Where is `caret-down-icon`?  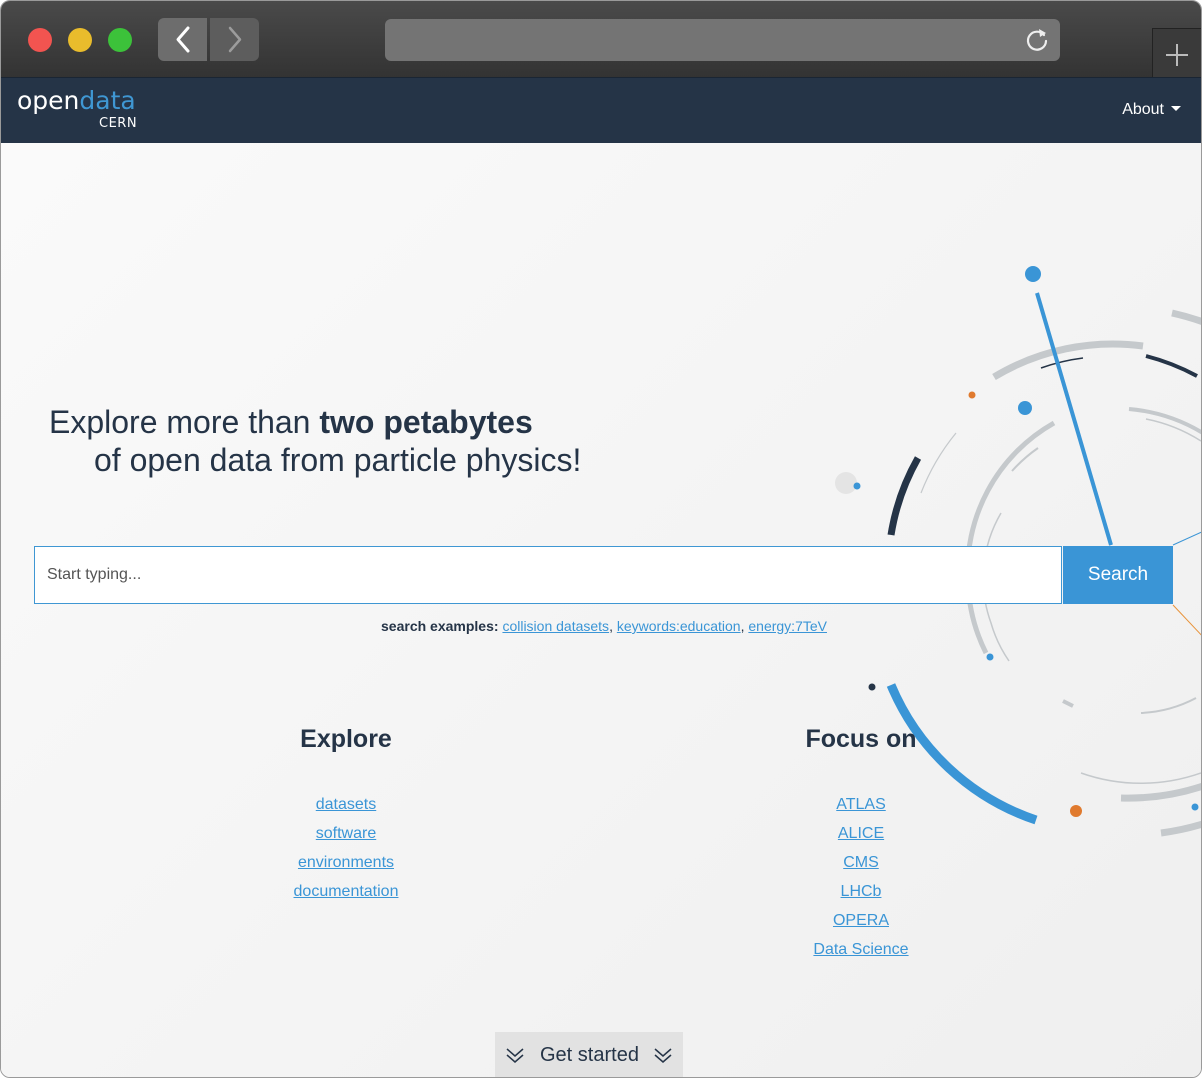 caret-down-icon is located at coordinates (1176, 108).